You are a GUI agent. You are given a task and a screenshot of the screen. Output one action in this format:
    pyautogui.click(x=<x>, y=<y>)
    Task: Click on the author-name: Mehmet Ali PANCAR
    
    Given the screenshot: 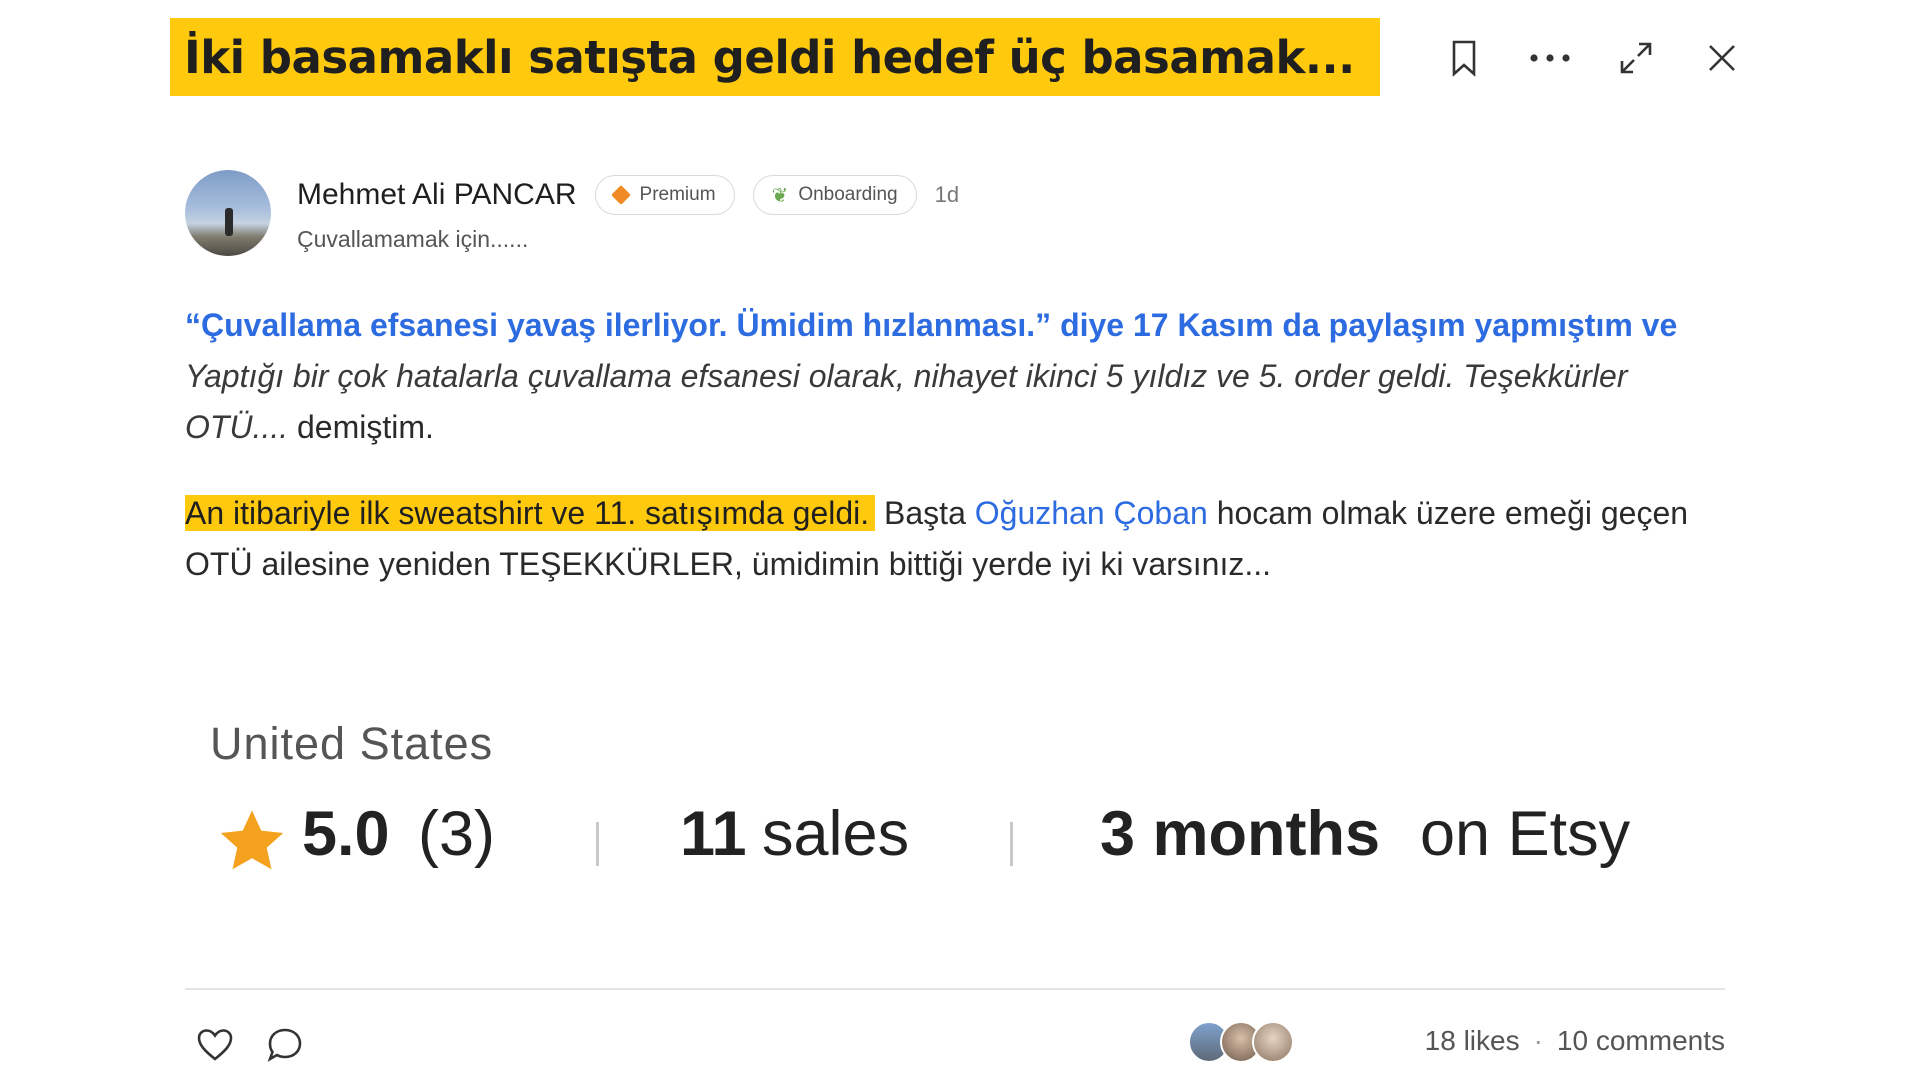 What is the action you would take?
    pyautogui.click(x=437, y=195)
    